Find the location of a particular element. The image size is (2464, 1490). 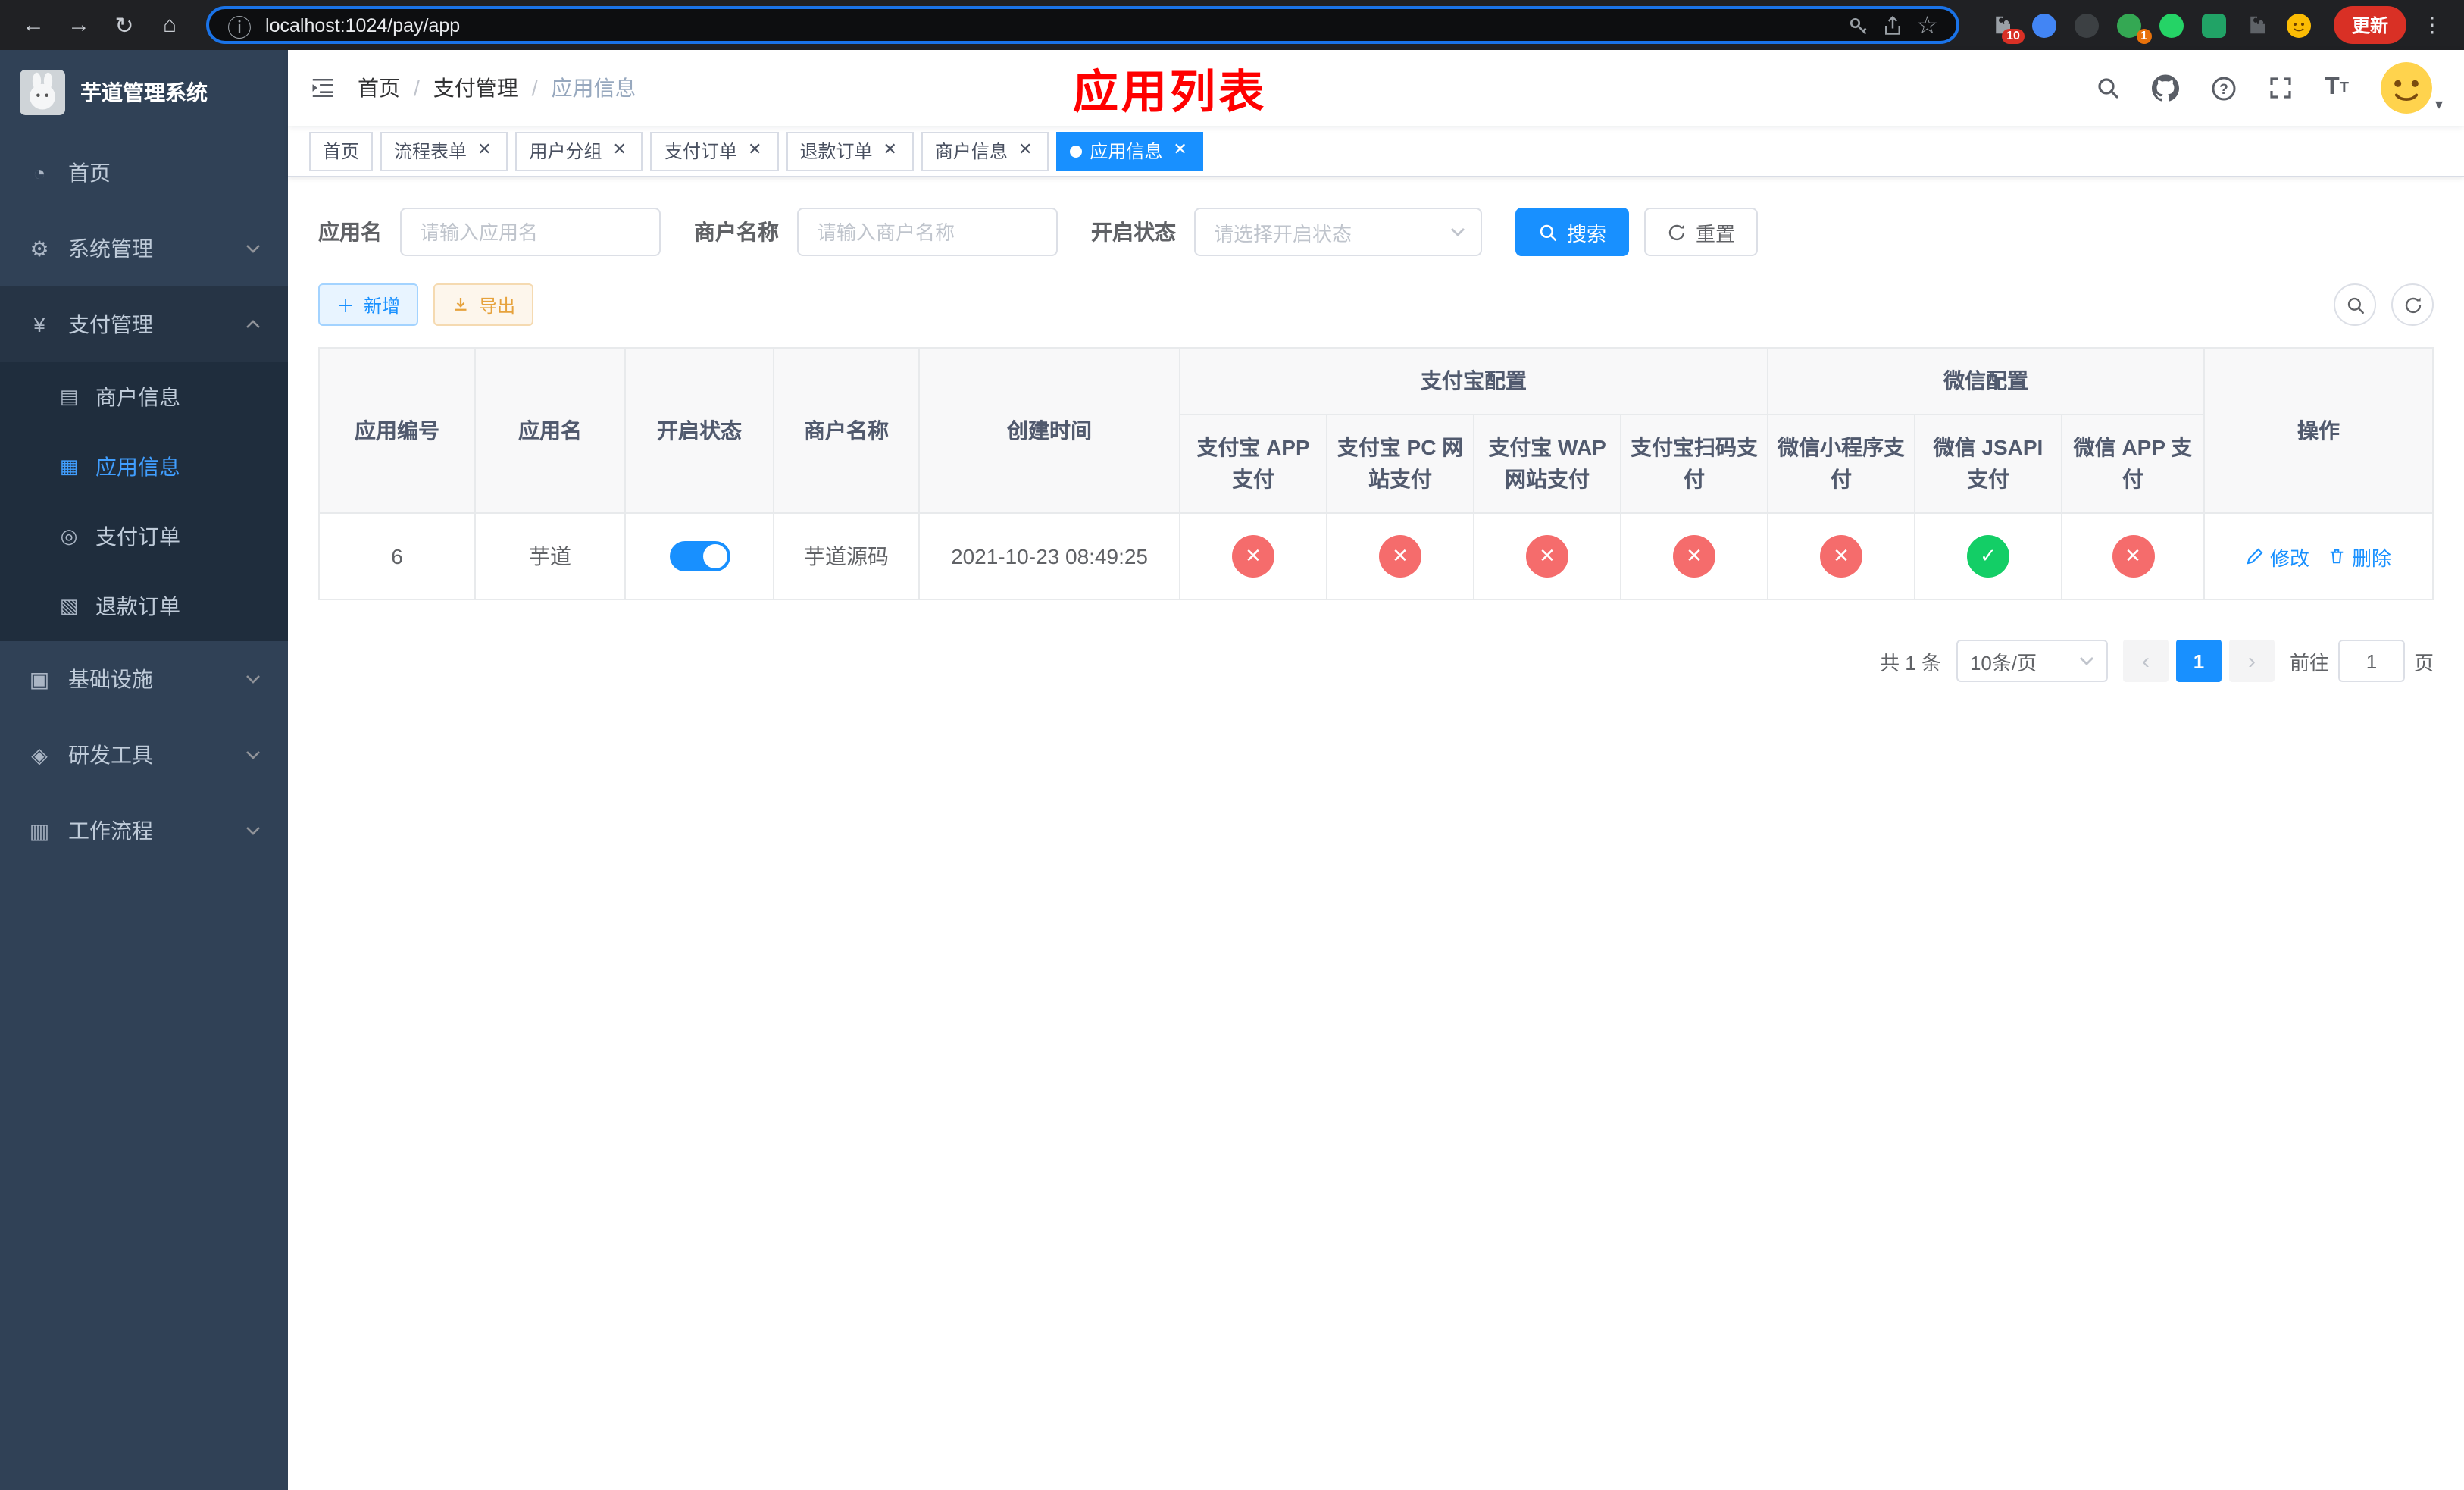

tags-view-bar: 首页 流程表单 ✕ 用户分组 ✕ 支付订单 ✕ 退款订单 ✕ 商户信息 ✕ 应用信息 ✕ is located at coordinates (1376, 151).